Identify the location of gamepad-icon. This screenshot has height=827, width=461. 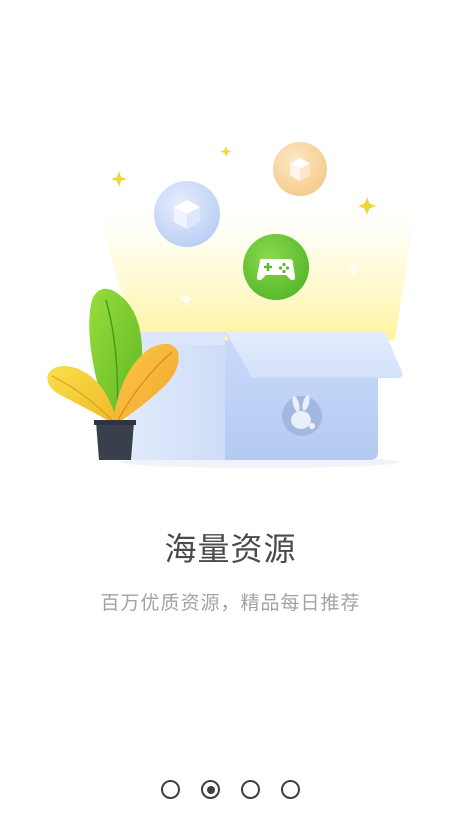
(276, 267).